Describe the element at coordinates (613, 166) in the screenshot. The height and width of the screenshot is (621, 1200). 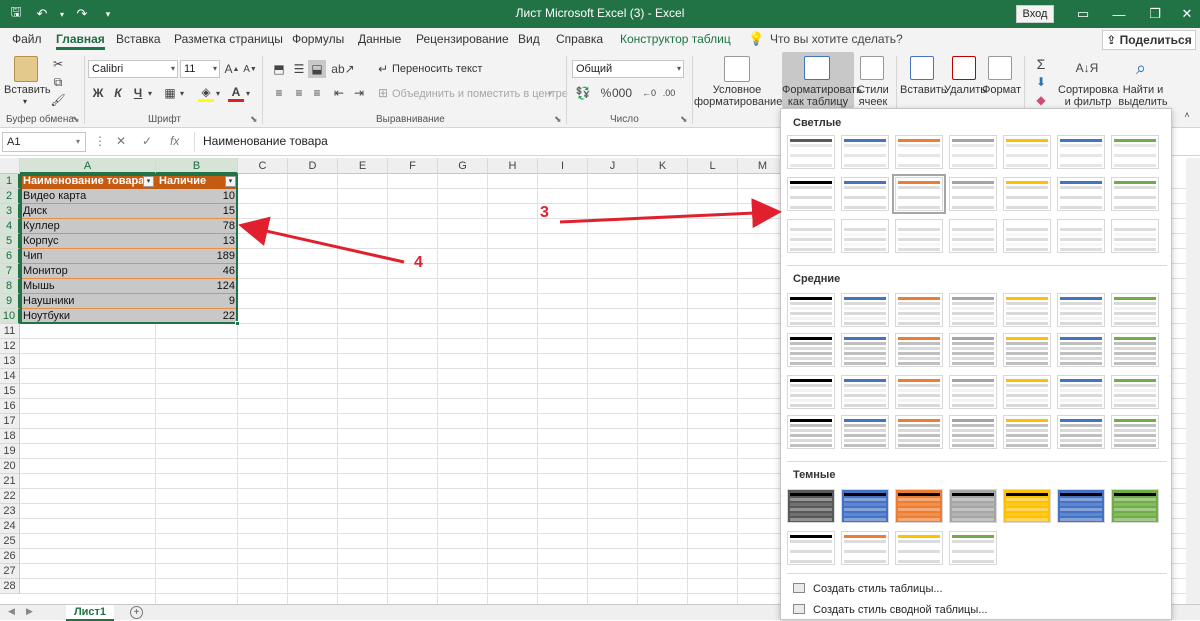
I see `column-header-j: J` at that location.